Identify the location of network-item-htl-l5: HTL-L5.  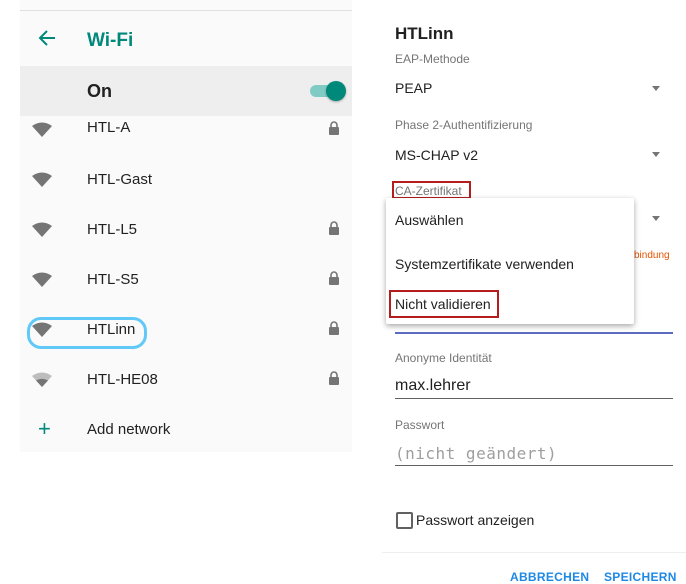
(186, 231).